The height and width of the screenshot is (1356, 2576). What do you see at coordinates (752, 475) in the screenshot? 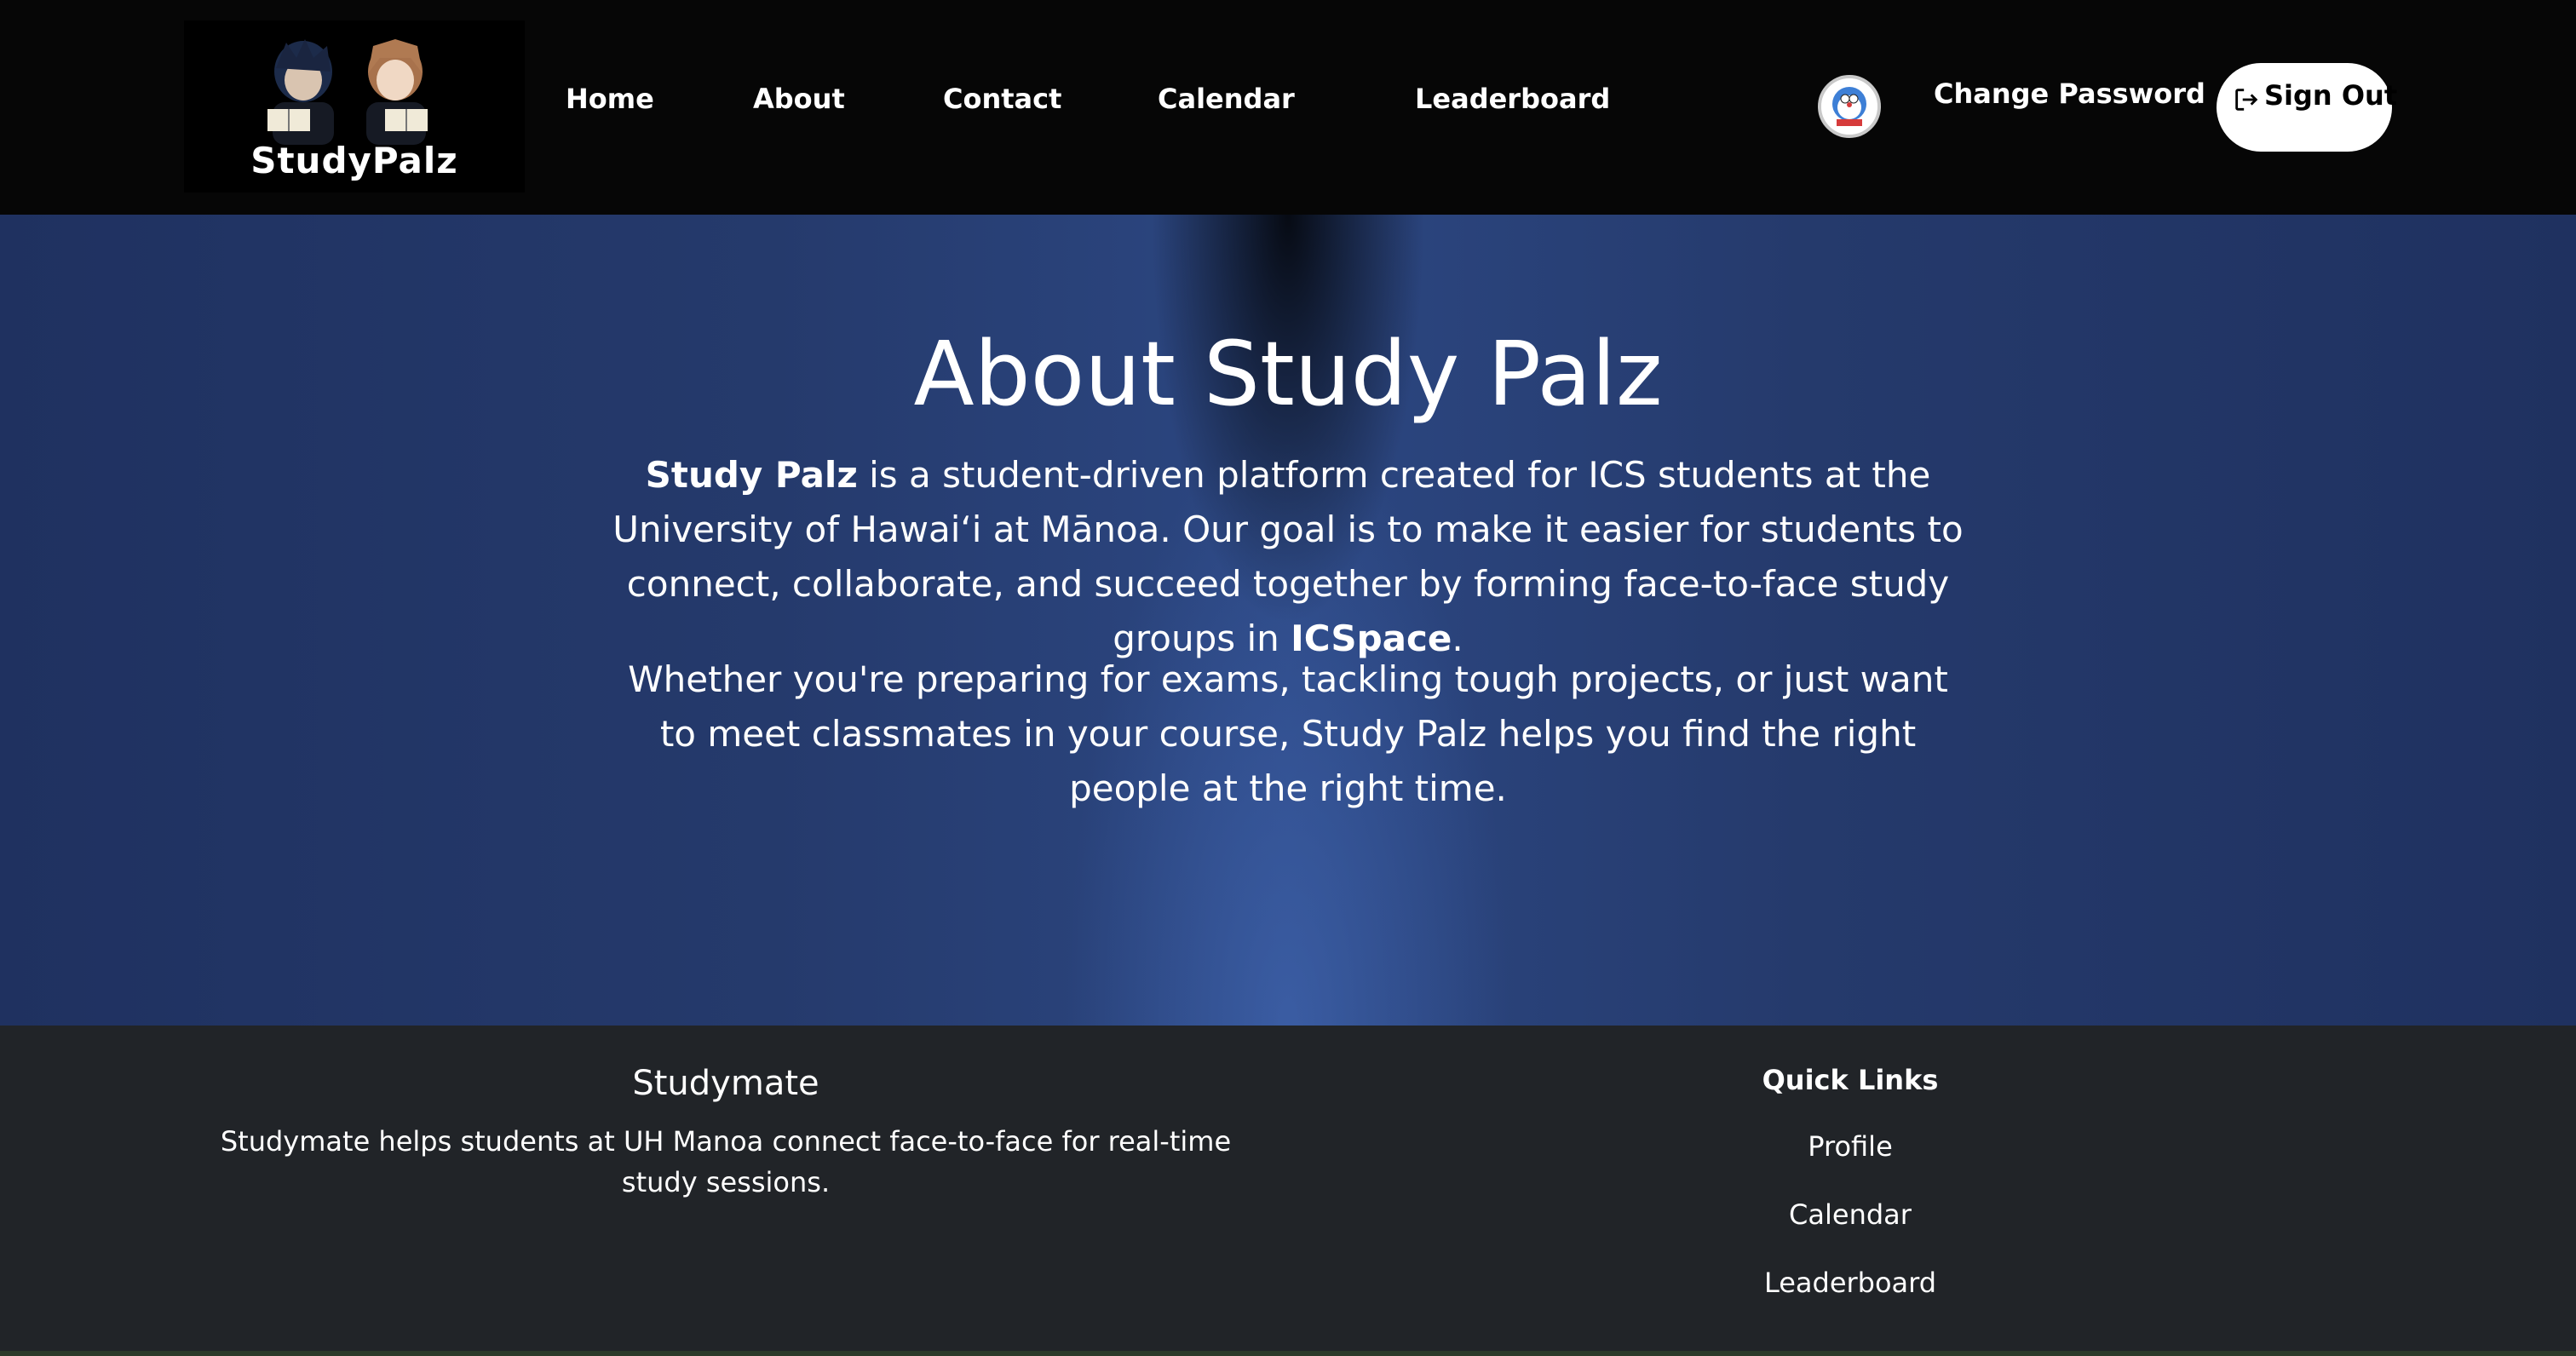
I see `study-palz-bold: Study Palz` at bounding box center [752, 475].